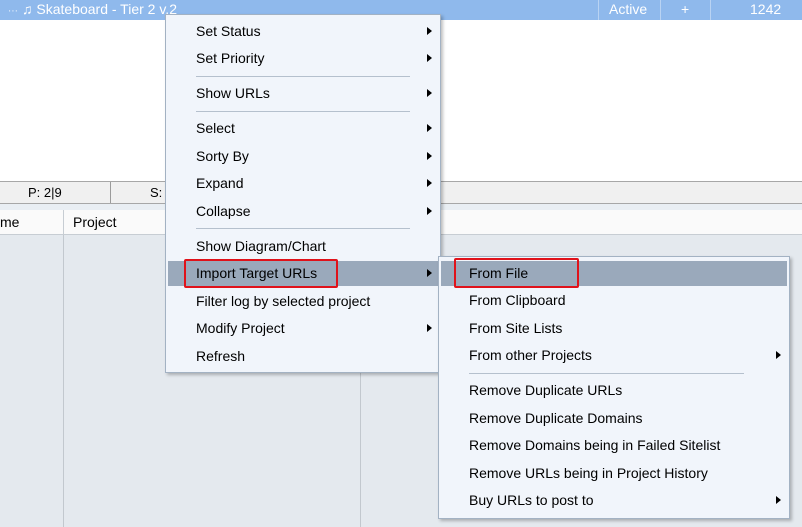 This screenshot has width=802, height=527. Describe the element at coordinates (92, 9) in the screenshot. I see `project-title: ⋯ ♫ Skateboard - Tier 2 v.2` at that location.